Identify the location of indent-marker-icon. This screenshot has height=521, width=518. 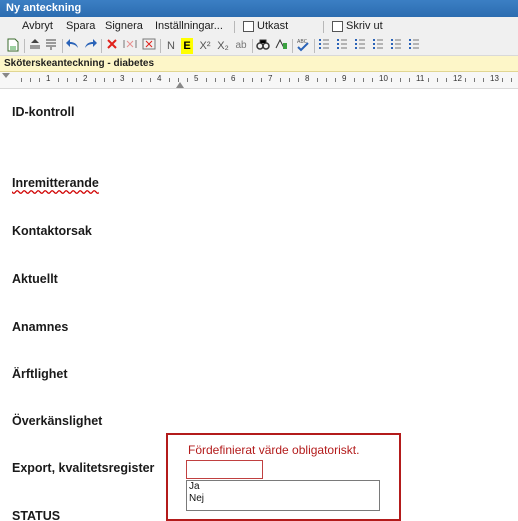
(6, 77).